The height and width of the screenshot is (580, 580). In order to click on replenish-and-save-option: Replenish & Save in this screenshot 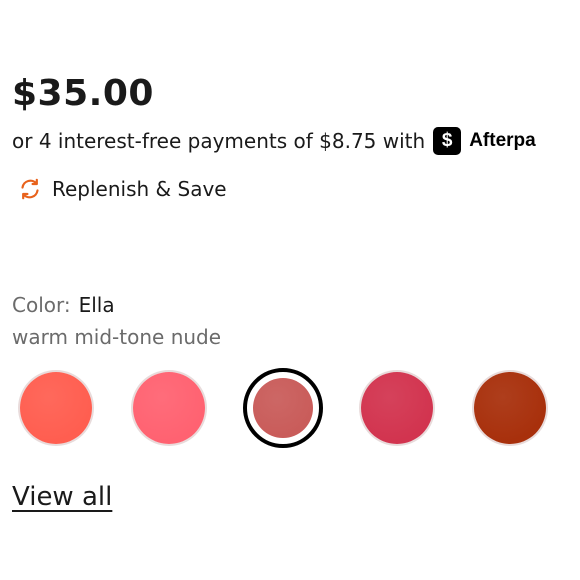, I will do `click(122, 189)`.